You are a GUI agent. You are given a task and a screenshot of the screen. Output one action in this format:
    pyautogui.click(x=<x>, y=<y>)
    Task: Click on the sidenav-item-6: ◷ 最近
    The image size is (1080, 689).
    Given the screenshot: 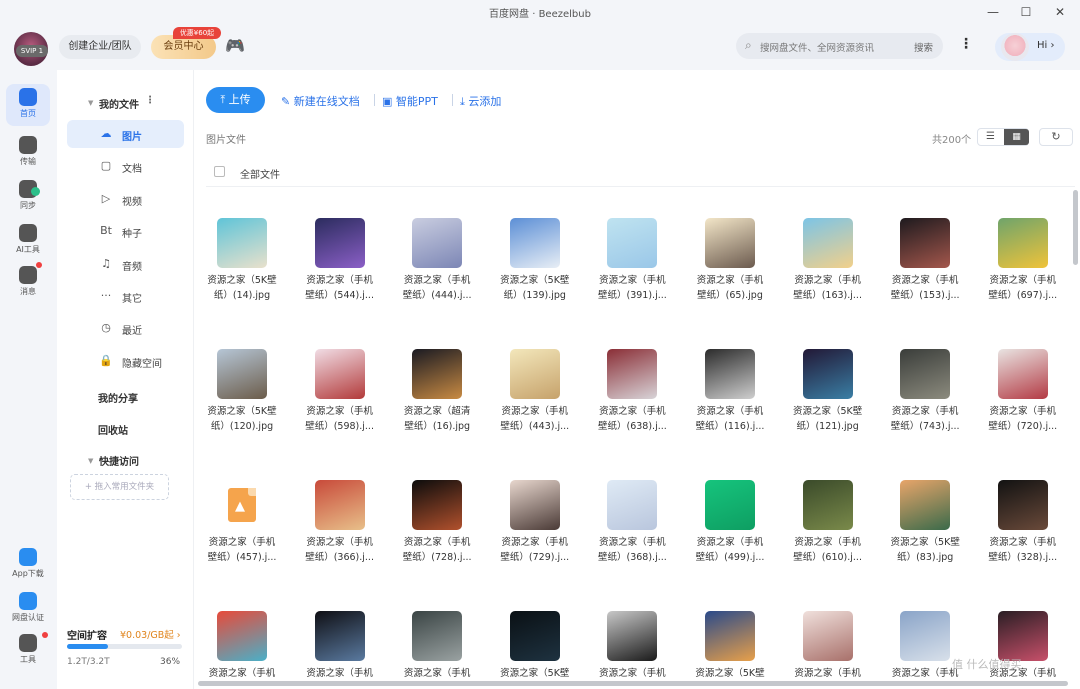 What is the action you would take?
    pyautogui.click(x=125, y=328)
    